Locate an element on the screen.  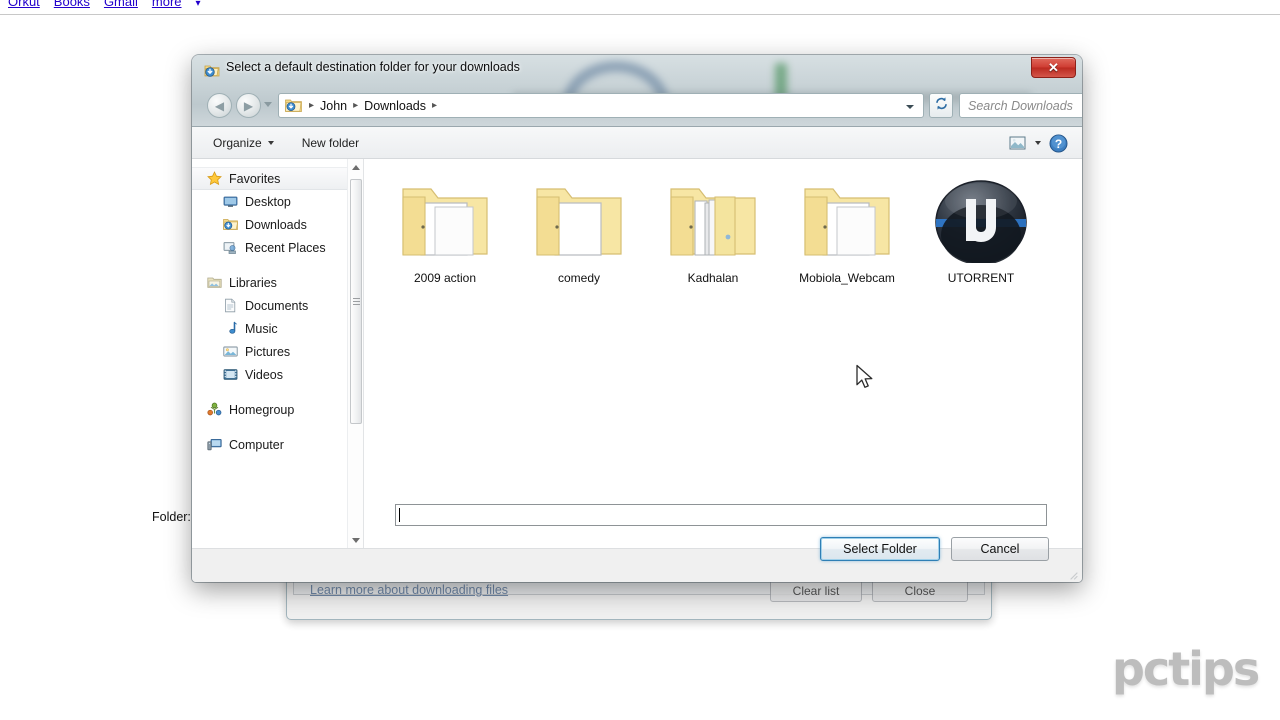
sidebar-item-documents: Documents is located at coordinates (277, 305).